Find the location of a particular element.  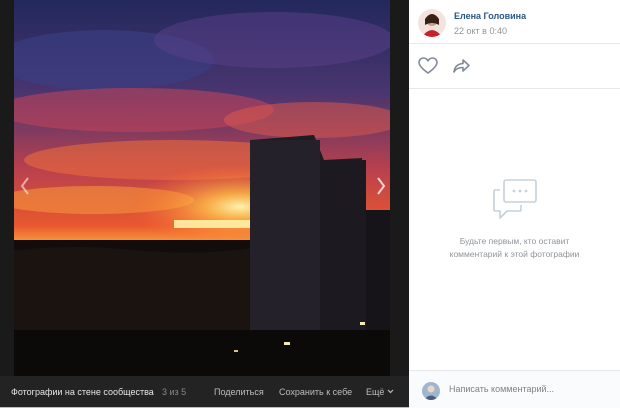

share-arrow-icon is located at coordinates (461, 66).